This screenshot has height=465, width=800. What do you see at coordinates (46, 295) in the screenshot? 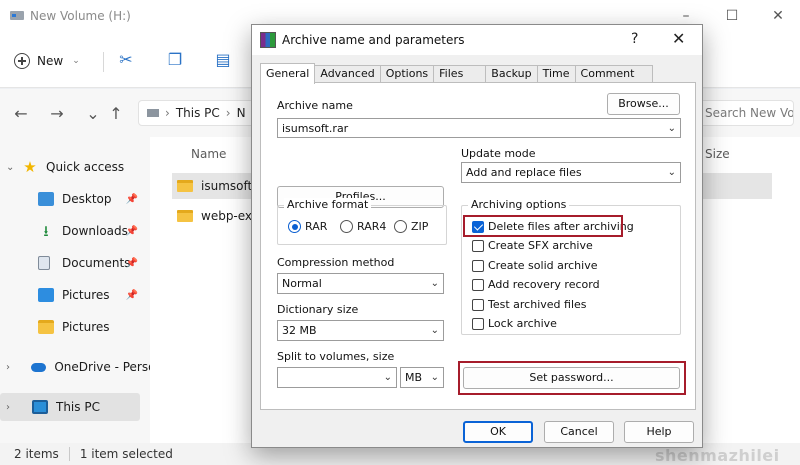
I see `pictures-icon` at bounding box center [46, 295].